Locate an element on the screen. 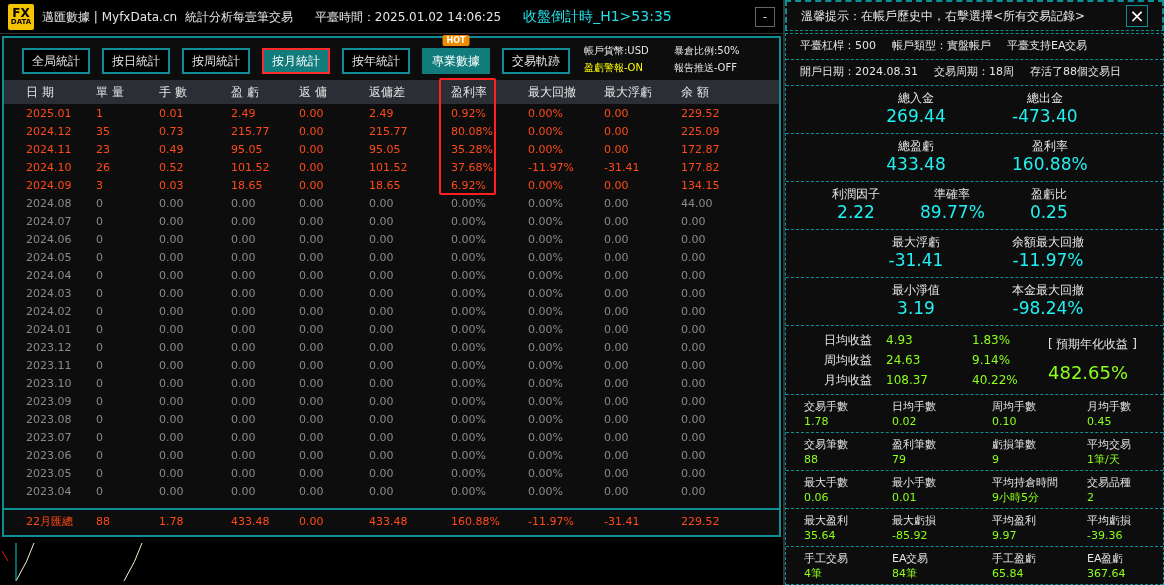 The image size is (1164, 585). close-button: × is located at coordinates (1137, 16).